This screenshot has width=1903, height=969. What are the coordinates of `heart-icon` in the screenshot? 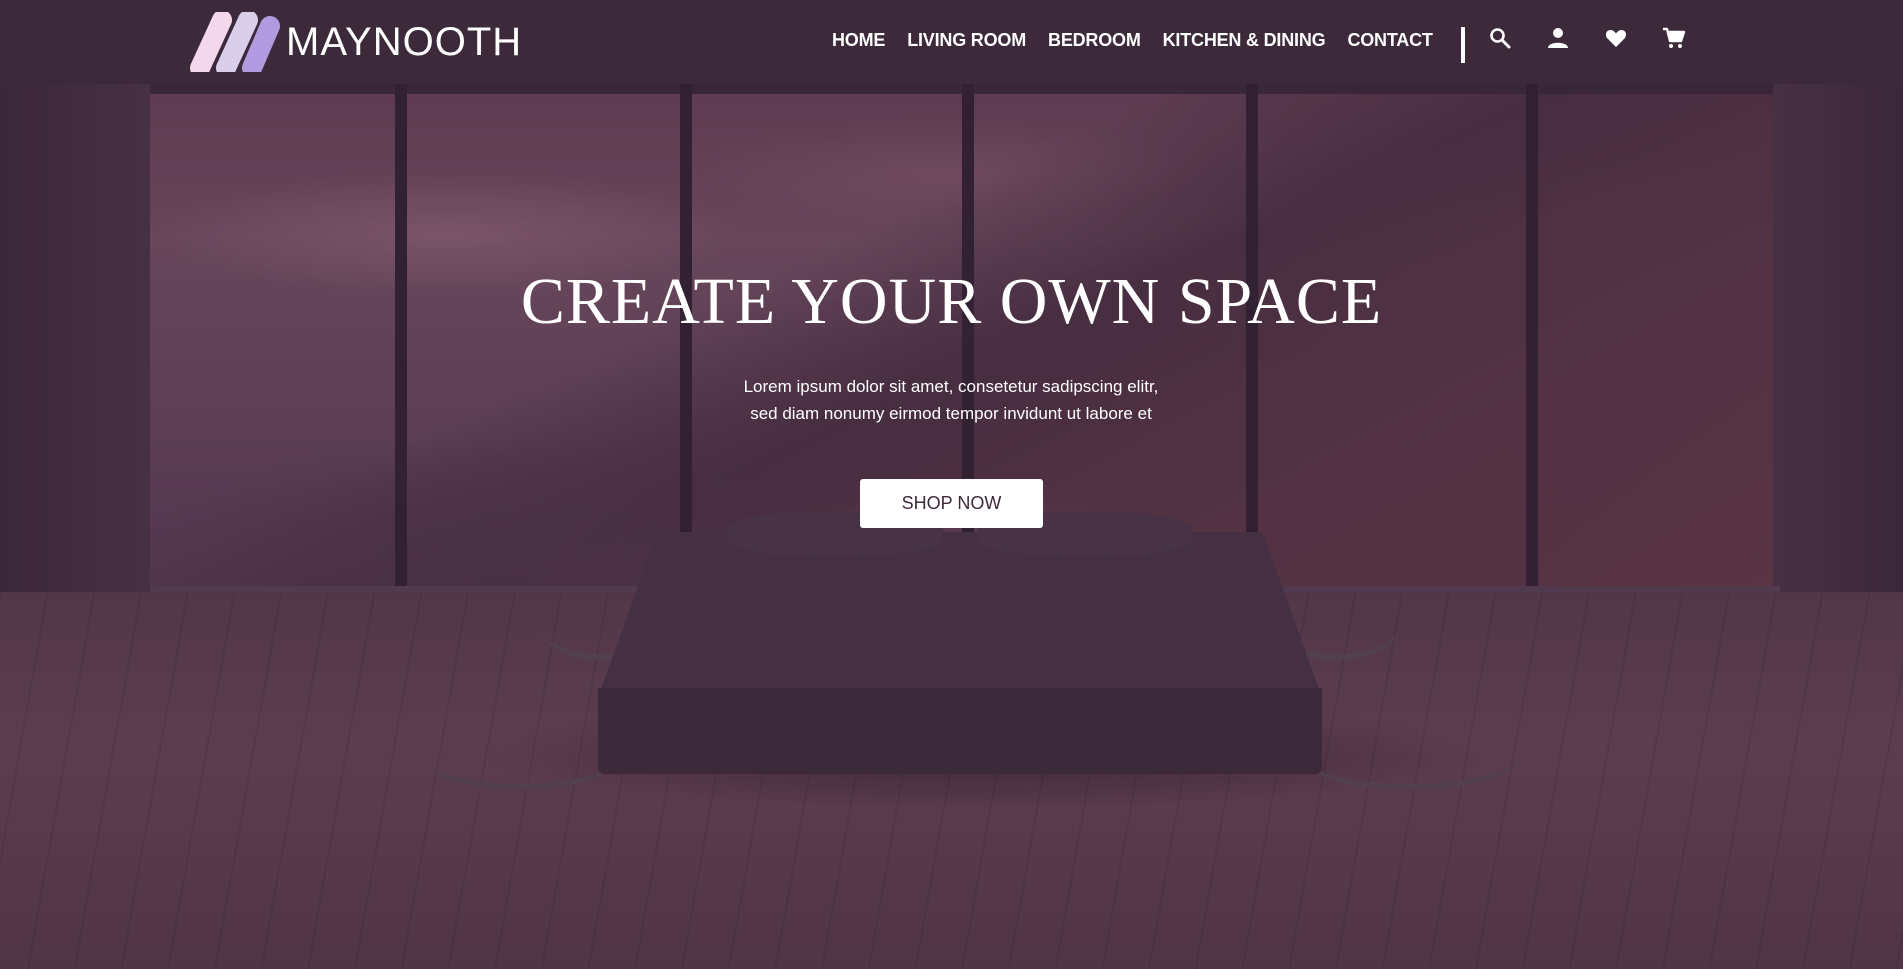 It's located at (1616, 38).